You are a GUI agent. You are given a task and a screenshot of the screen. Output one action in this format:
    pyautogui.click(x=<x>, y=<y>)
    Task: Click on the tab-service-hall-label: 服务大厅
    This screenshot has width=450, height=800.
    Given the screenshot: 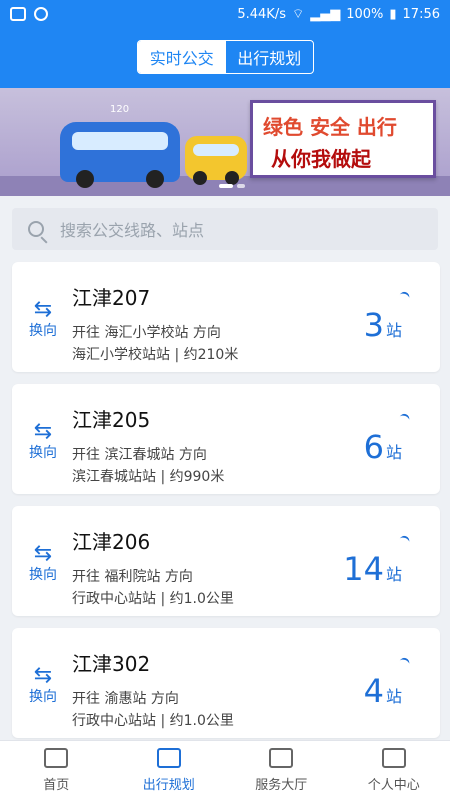 What is the action you would take?
    pyautogui.click(x=281, y=785)
    